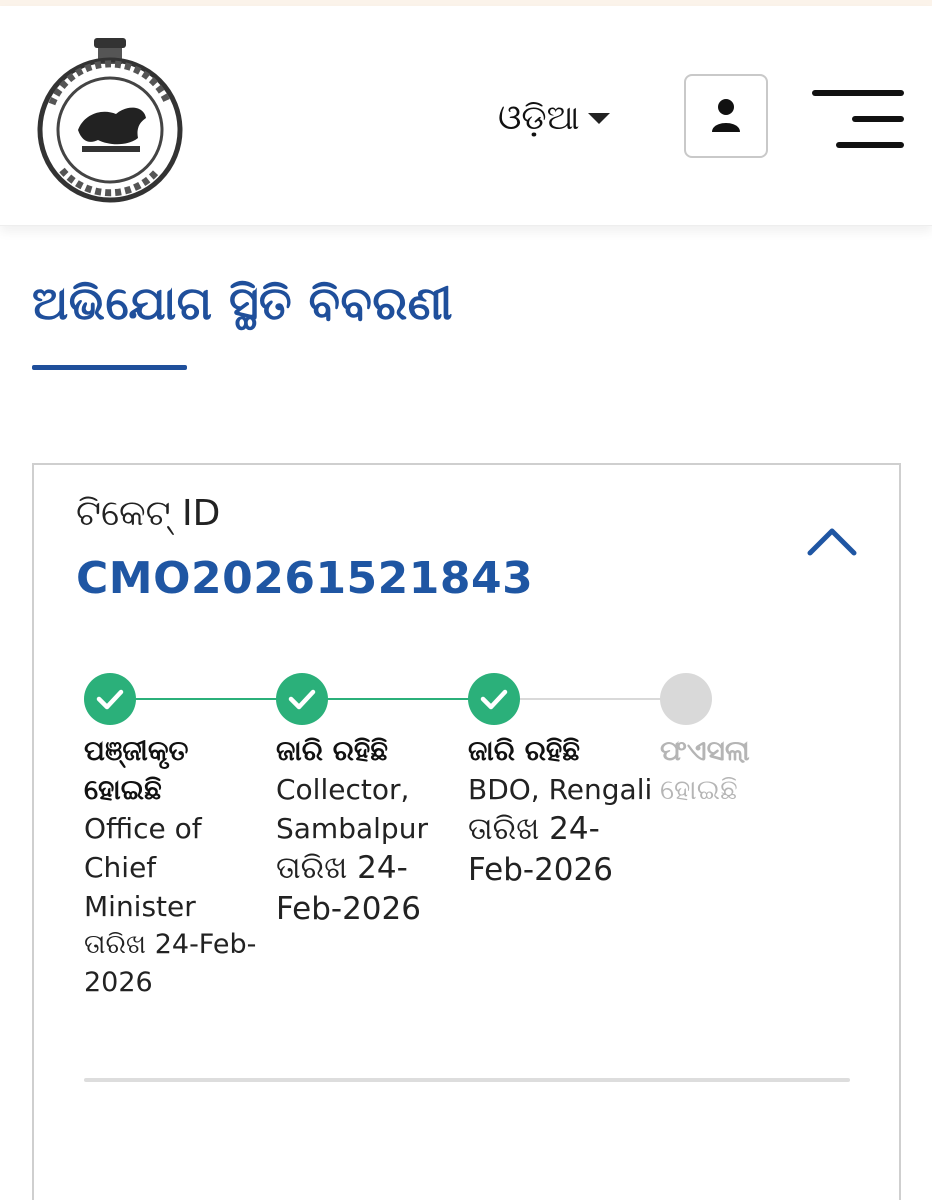 The width and height of the screenshot is (932, 1200). I want to click on step-office: Office of Chief Minister, so click(143, 867).